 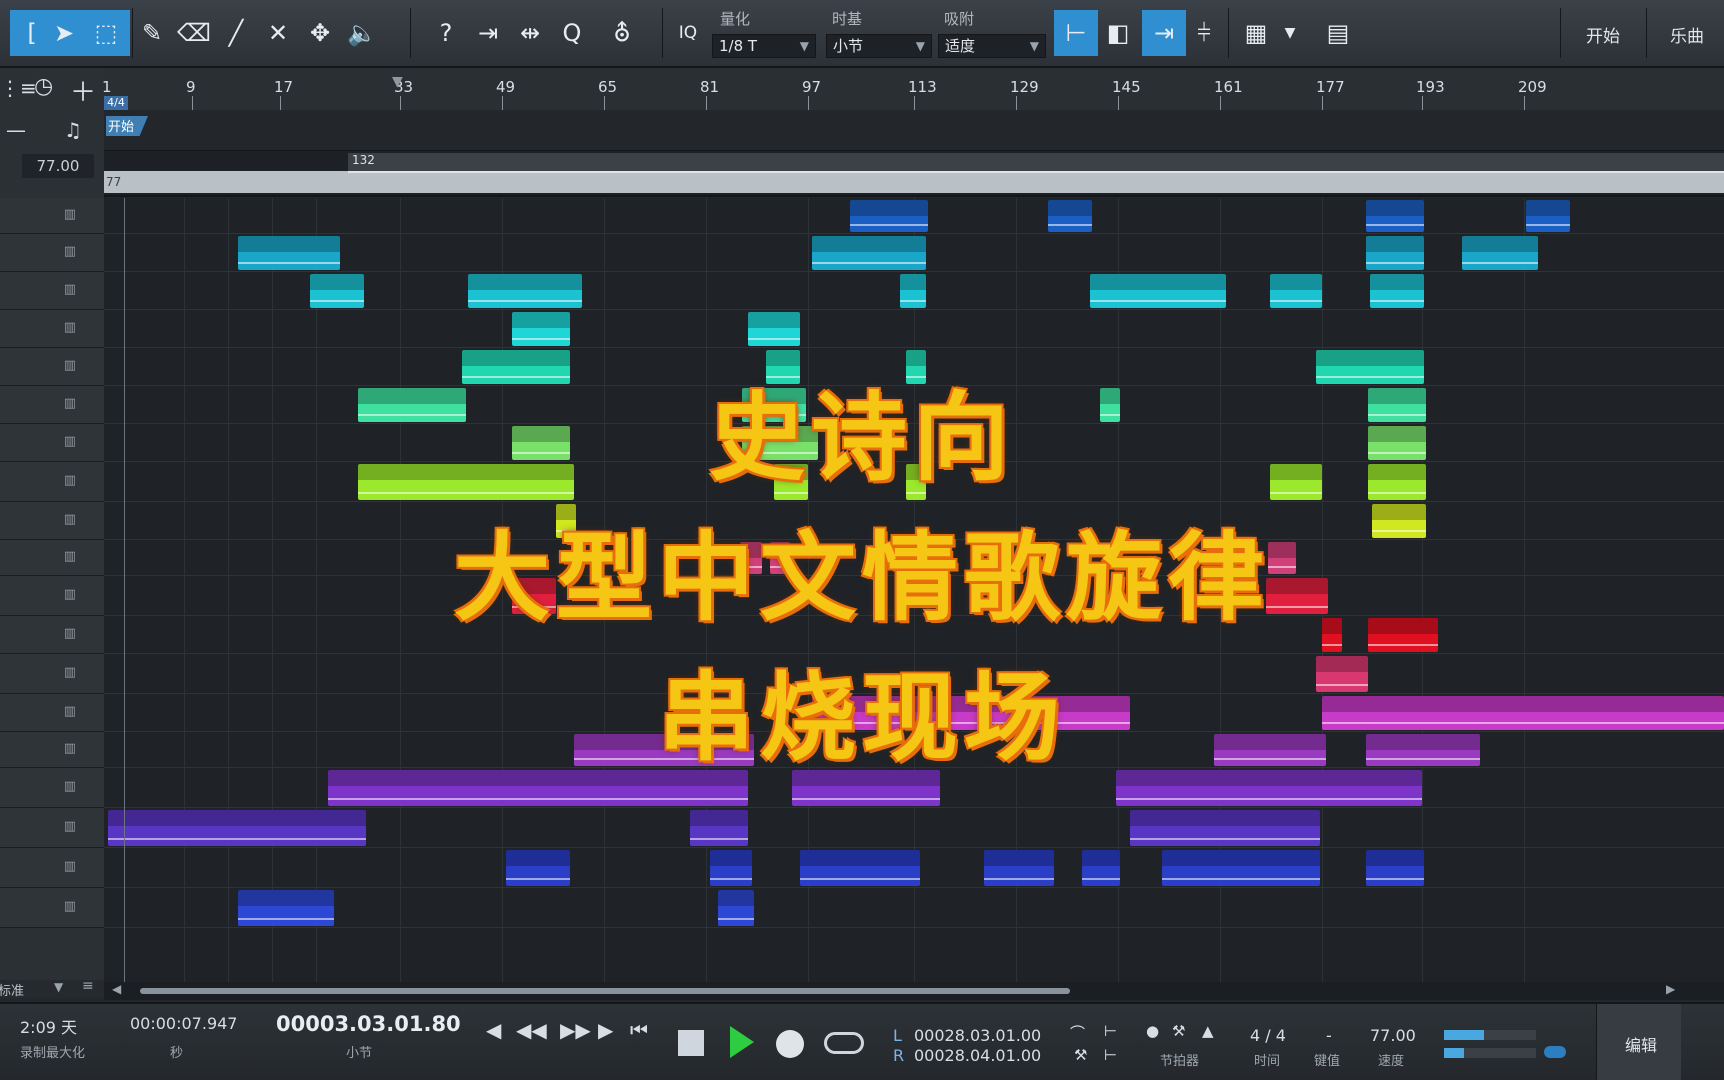 What do you see at coordinates (493, 1030) in the screenshot?
I see `return-to-zero-icon: ◀` at bounding box center [493, 1030].